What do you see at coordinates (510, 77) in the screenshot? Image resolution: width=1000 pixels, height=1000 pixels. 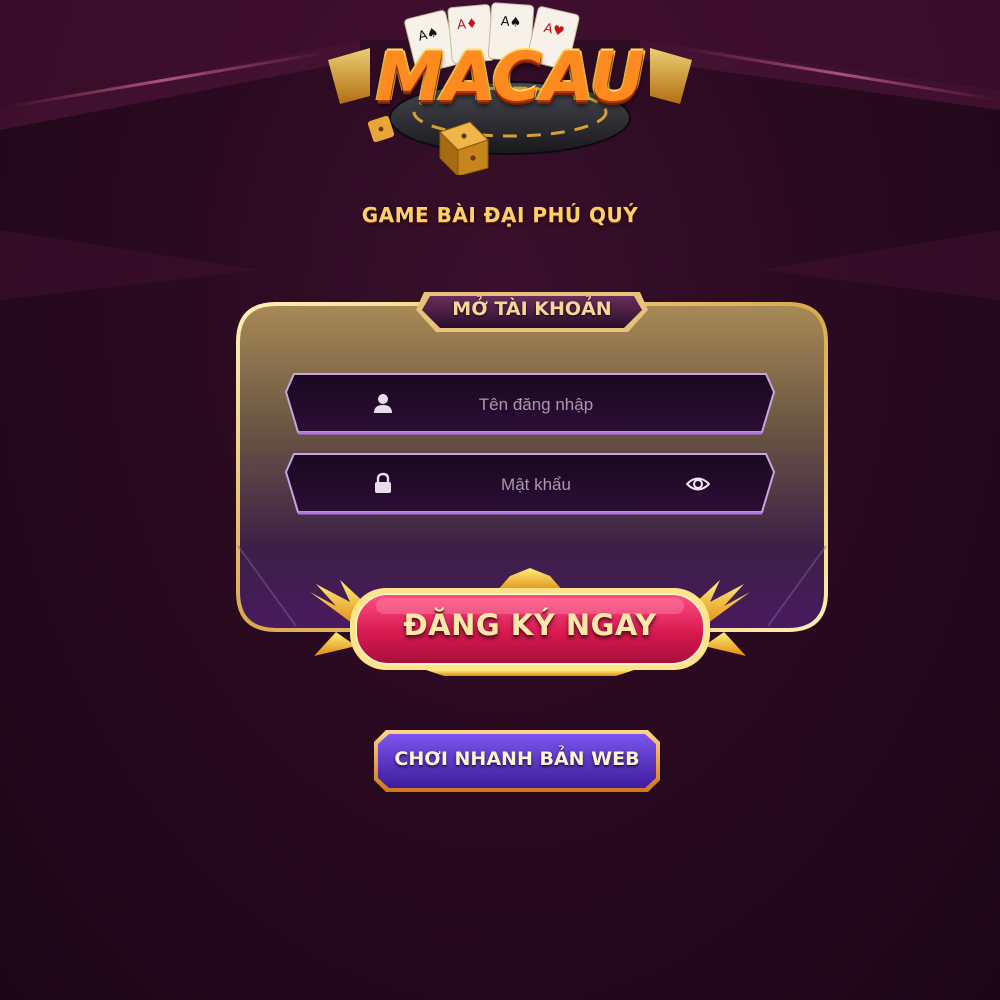 I see `logo-wordmark: MACAU` at bounding box center [510, 77].